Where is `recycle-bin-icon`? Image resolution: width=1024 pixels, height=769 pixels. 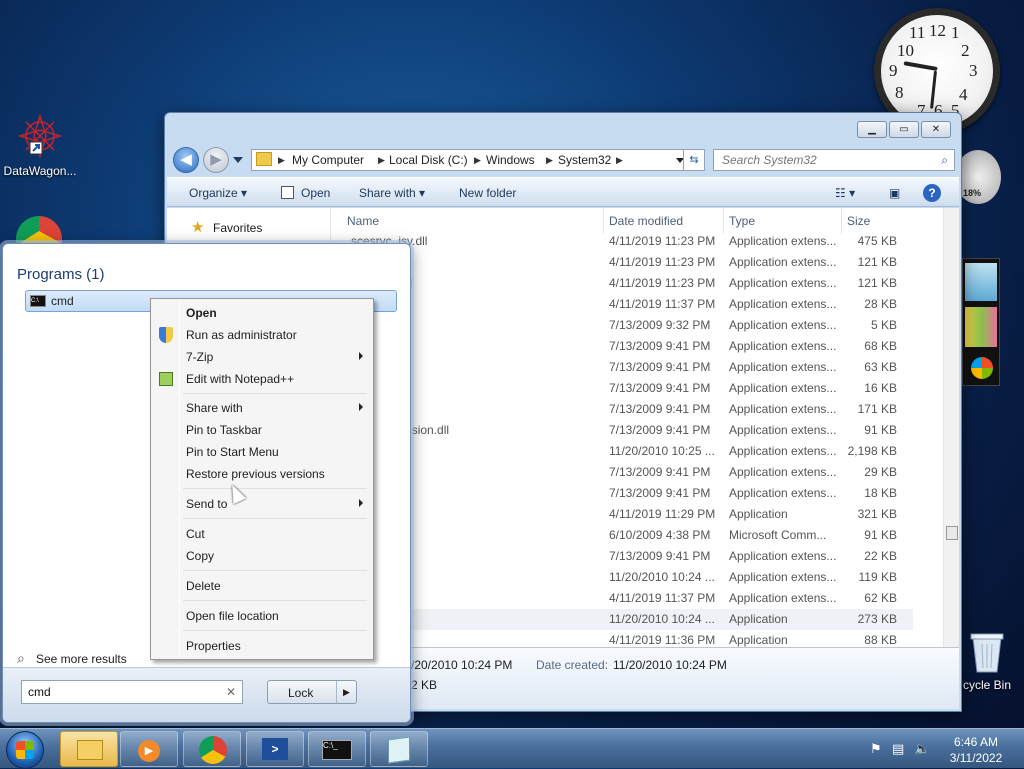 recycle-bin-icon is located at coordinates (987, 652).